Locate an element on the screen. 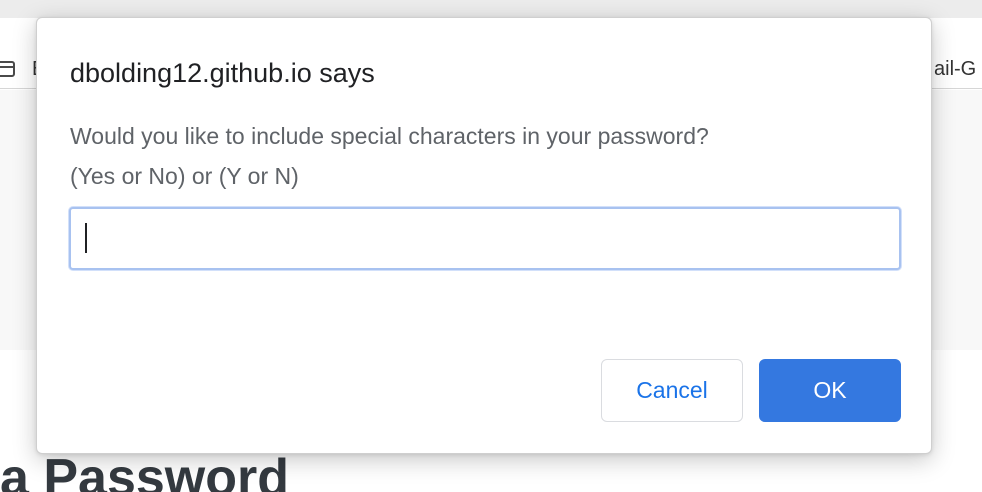 Image resolution: width=982 pixels, height=492 pixels. cancel-button: Cancel is located at coordinates (672, 390).